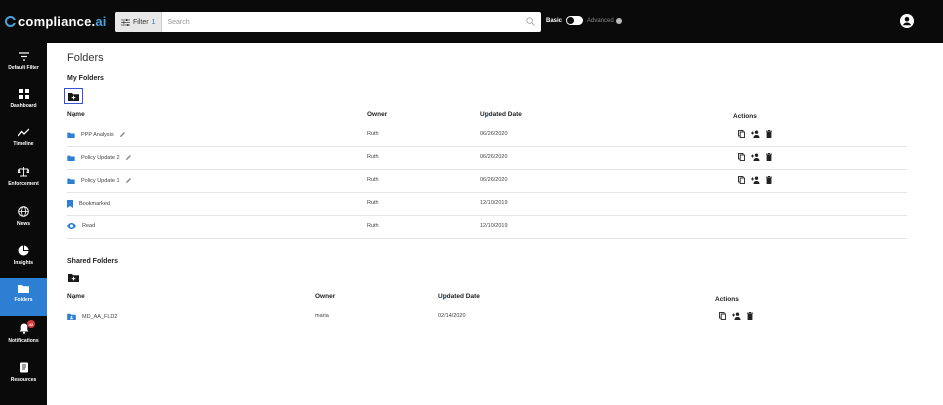 The image size is (943, 405). Describe the element at coordinates (71, 316) in the screenshot. I see `shared-folder-icon` at that location.